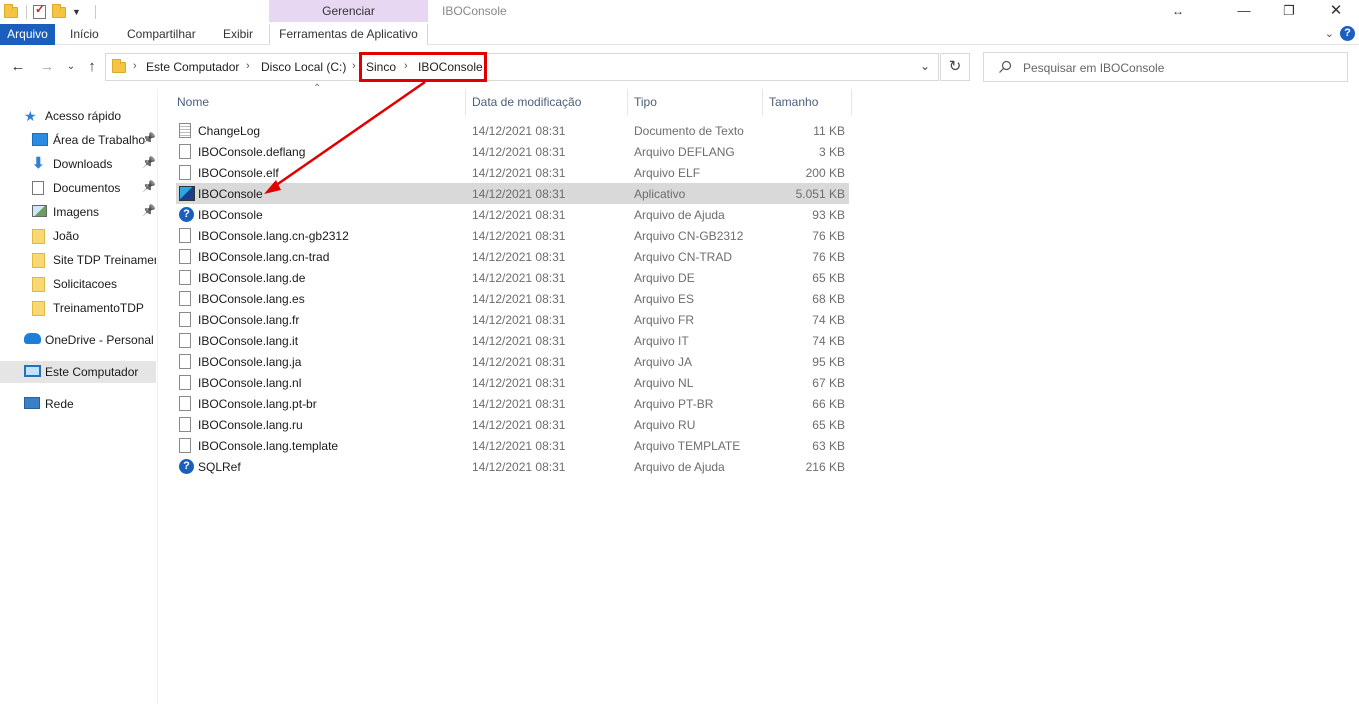 This screenshot has height=704, width=1359. Describe the element at coordinates (84, 34) in the screenshot. I see `tab-inicio: Início` at that location.